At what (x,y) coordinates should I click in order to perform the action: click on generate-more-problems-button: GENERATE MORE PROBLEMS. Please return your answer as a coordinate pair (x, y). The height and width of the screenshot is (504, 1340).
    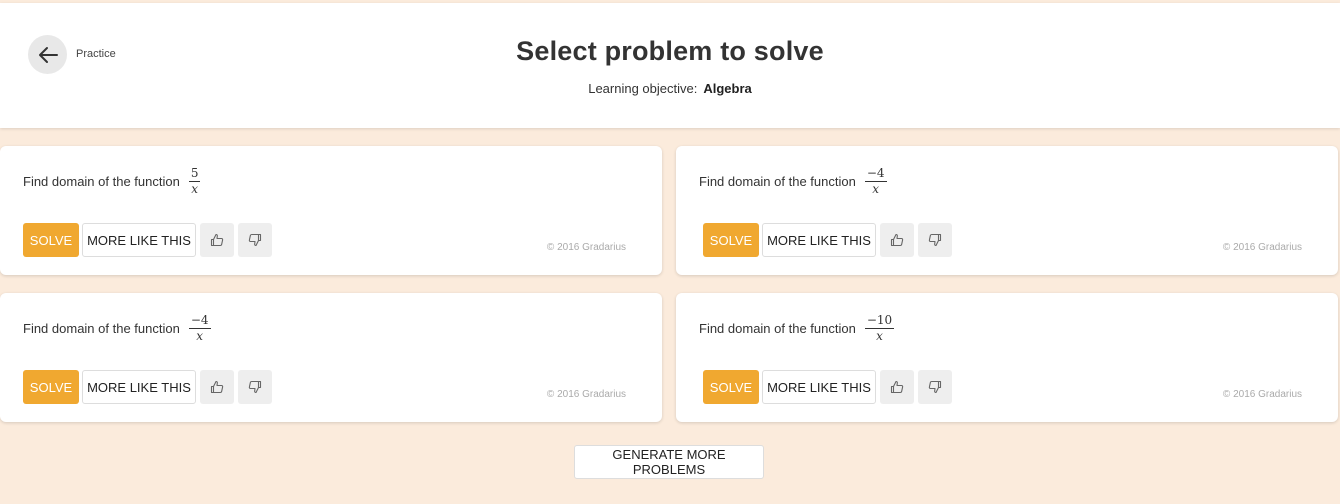
    Looking at the image, I should click on (669, 462).